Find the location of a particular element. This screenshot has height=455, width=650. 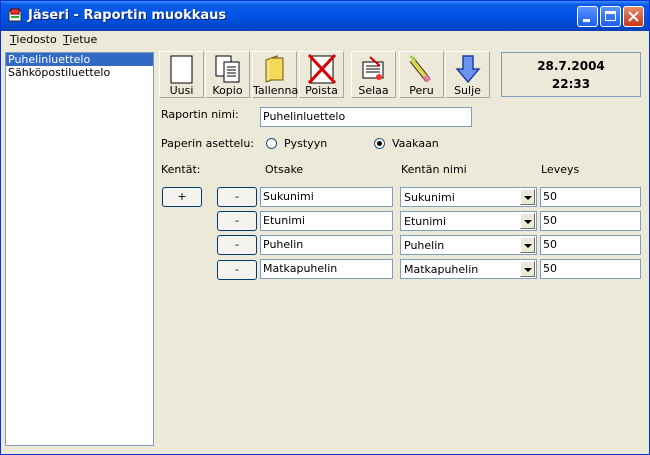

report-name-label: Raportin nimi: is located at coordinates (200, 114).